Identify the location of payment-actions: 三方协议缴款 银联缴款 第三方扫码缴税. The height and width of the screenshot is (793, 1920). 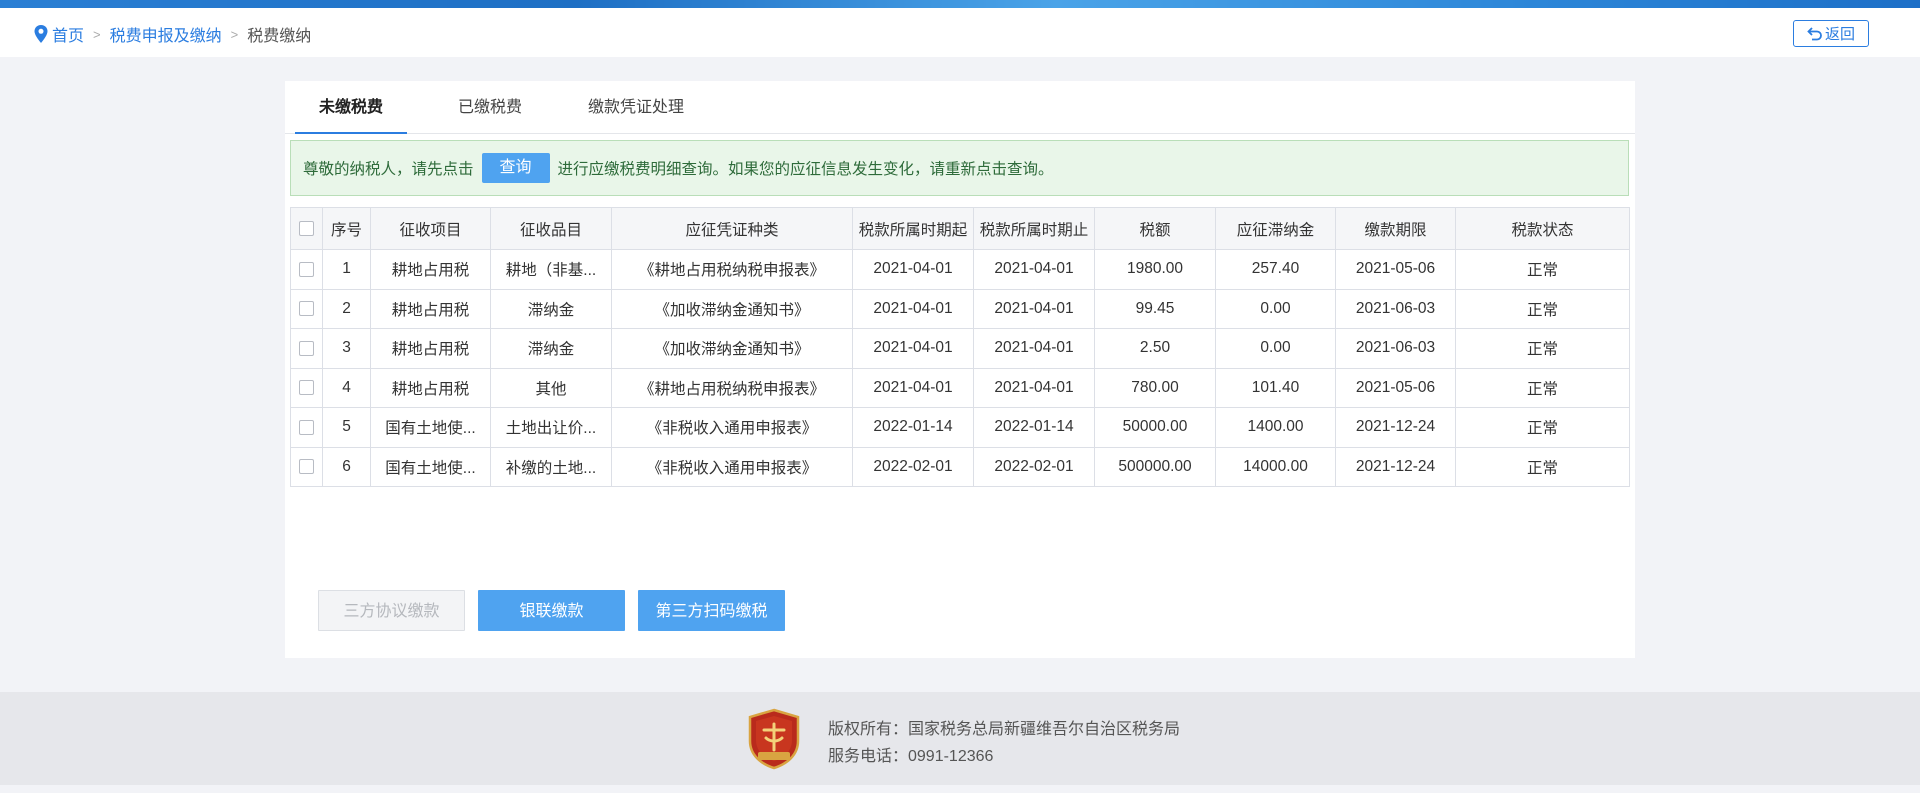
(558, 610).